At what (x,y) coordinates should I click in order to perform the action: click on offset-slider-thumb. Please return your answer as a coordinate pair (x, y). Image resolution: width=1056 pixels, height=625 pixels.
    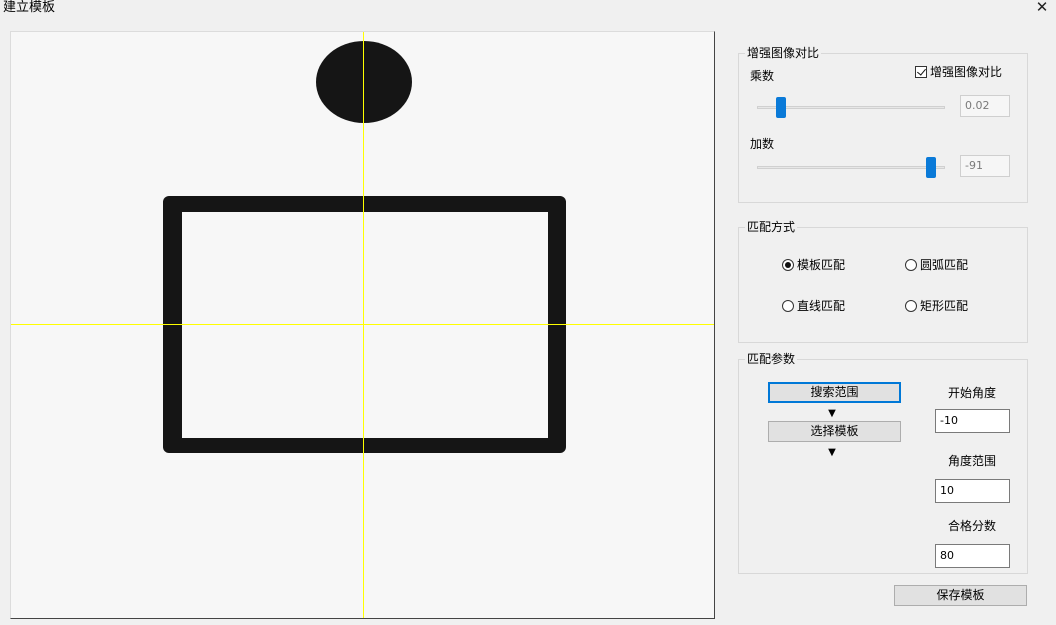
    Looking at the image, I should click on (931, 167).